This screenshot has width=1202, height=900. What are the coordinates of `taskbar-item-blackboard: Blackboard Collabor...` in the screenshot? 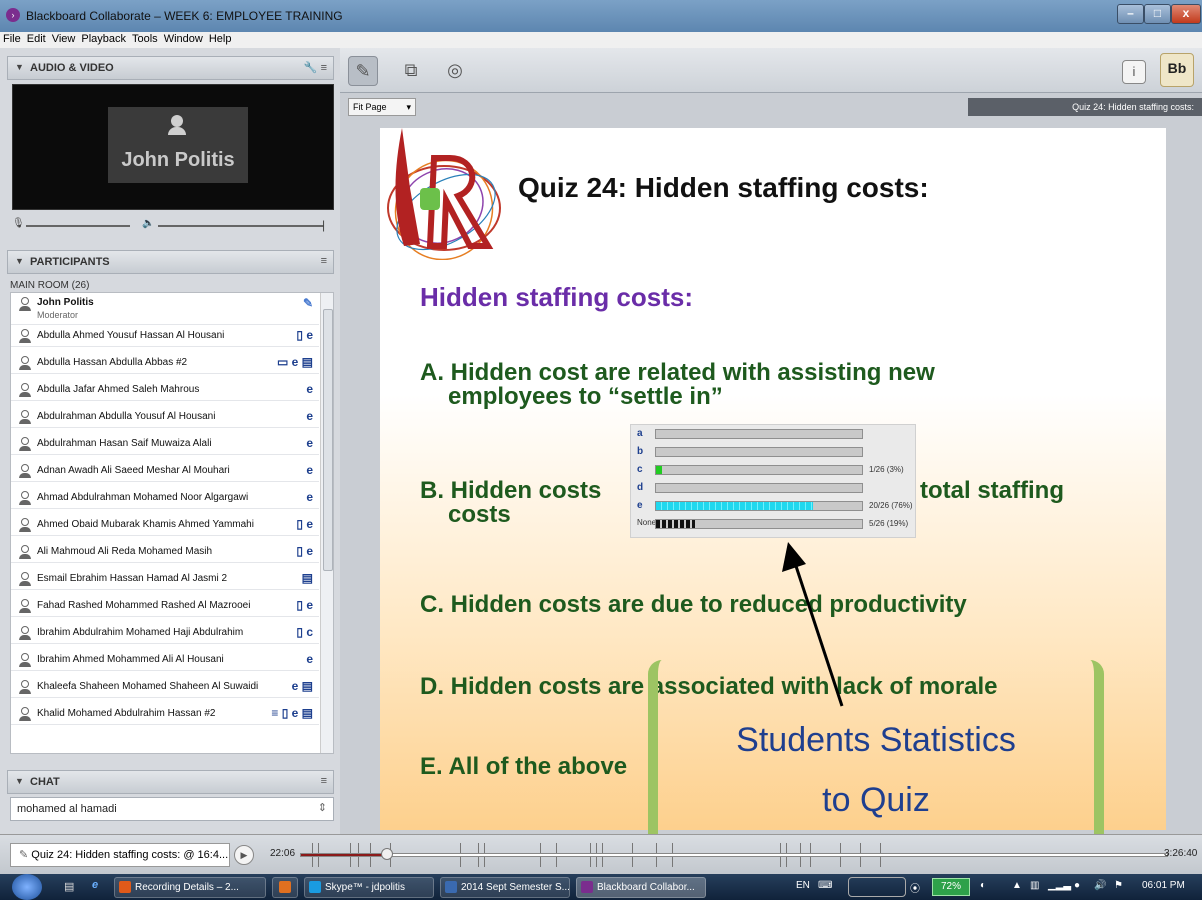 It's located at (641, 887).